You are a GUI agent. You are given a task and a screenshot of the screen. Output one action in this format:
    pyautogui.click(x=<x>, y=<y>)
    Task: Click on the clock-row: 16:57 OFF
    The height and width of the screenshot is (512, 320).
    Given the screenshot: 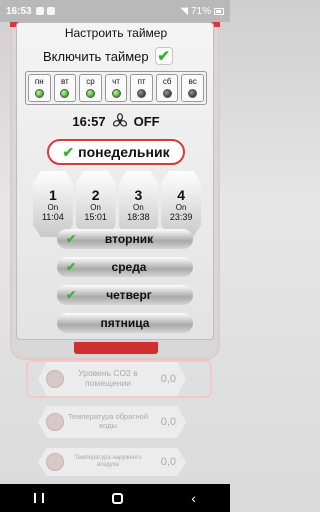 What is the action you would take?
    pyautogui.click(x=116, y=121)
    